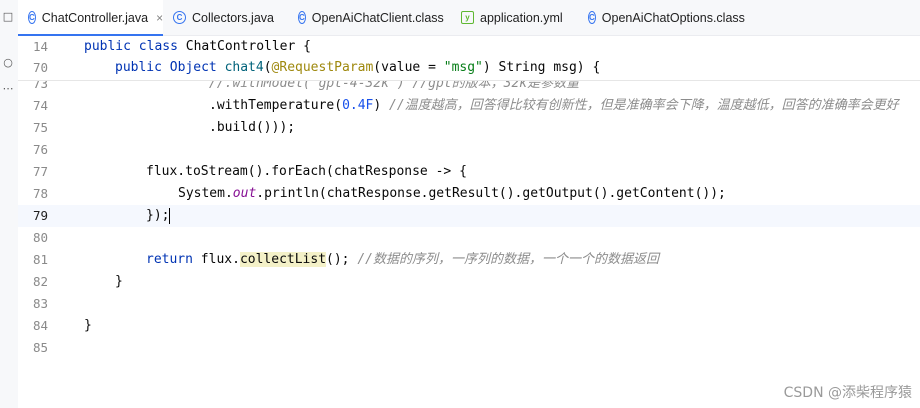 This screenshot has width=920, height=408. What do you see at coordinates (673, 17) in the screenshot?
I see `tab-label: OpenAiChatOptions.class` at bounding box center [673, 17].